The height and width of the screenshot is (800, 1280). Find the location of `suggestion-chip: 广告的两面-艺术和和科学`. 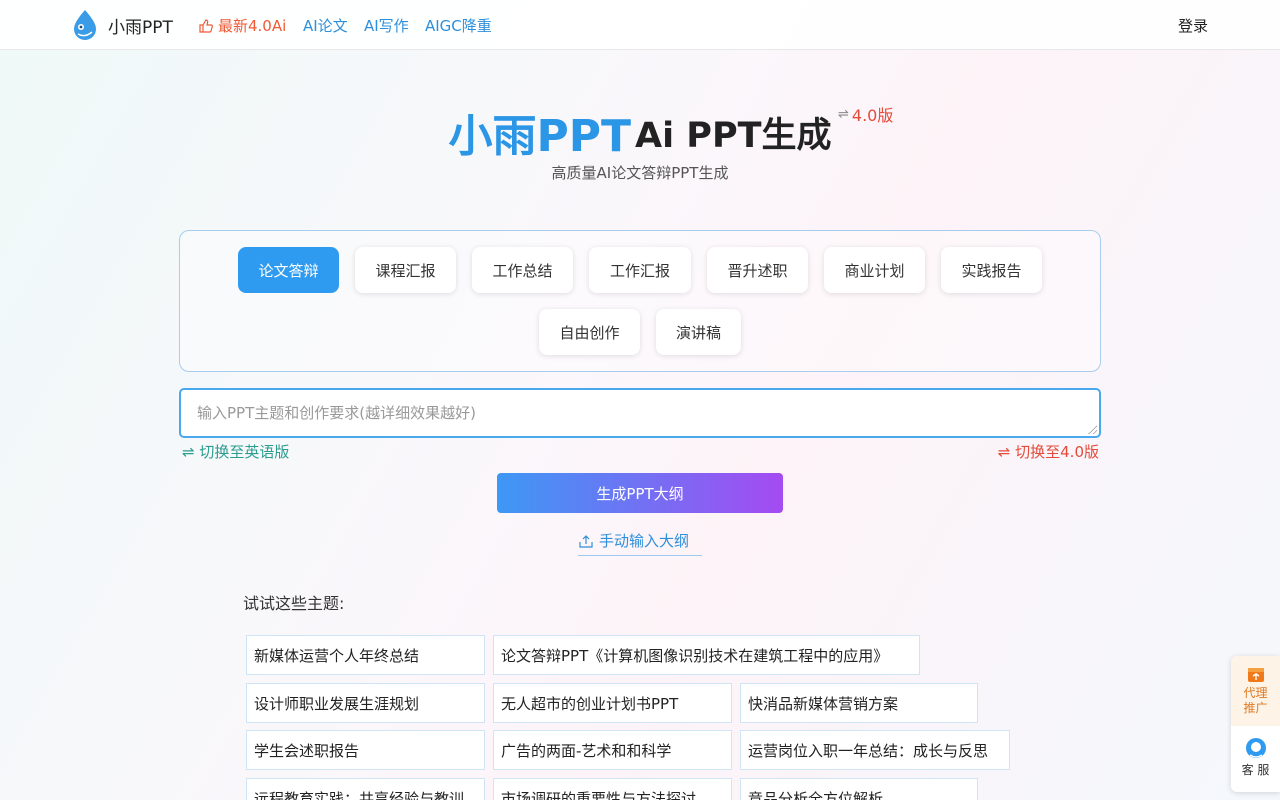

suggestion-chip: 广告的两面-艺术和和科学 is located at coordinates (612, 750).